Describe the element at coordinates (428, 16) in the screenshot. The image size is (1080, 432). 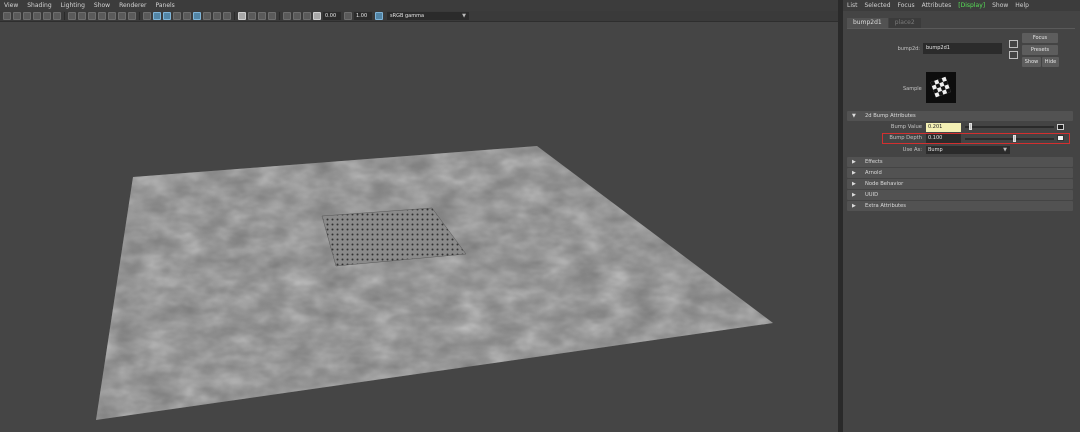
I see `color-space-dropdown: sRGB gamma ▼` at that location.